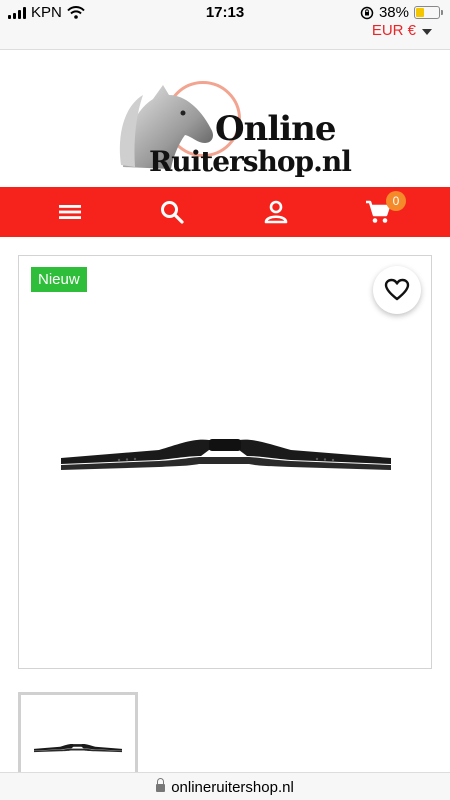 This screenshot has height=800, width=450. I want to click on logo-text-ruitershop: Ruitershop.nl, so click(250, 161).